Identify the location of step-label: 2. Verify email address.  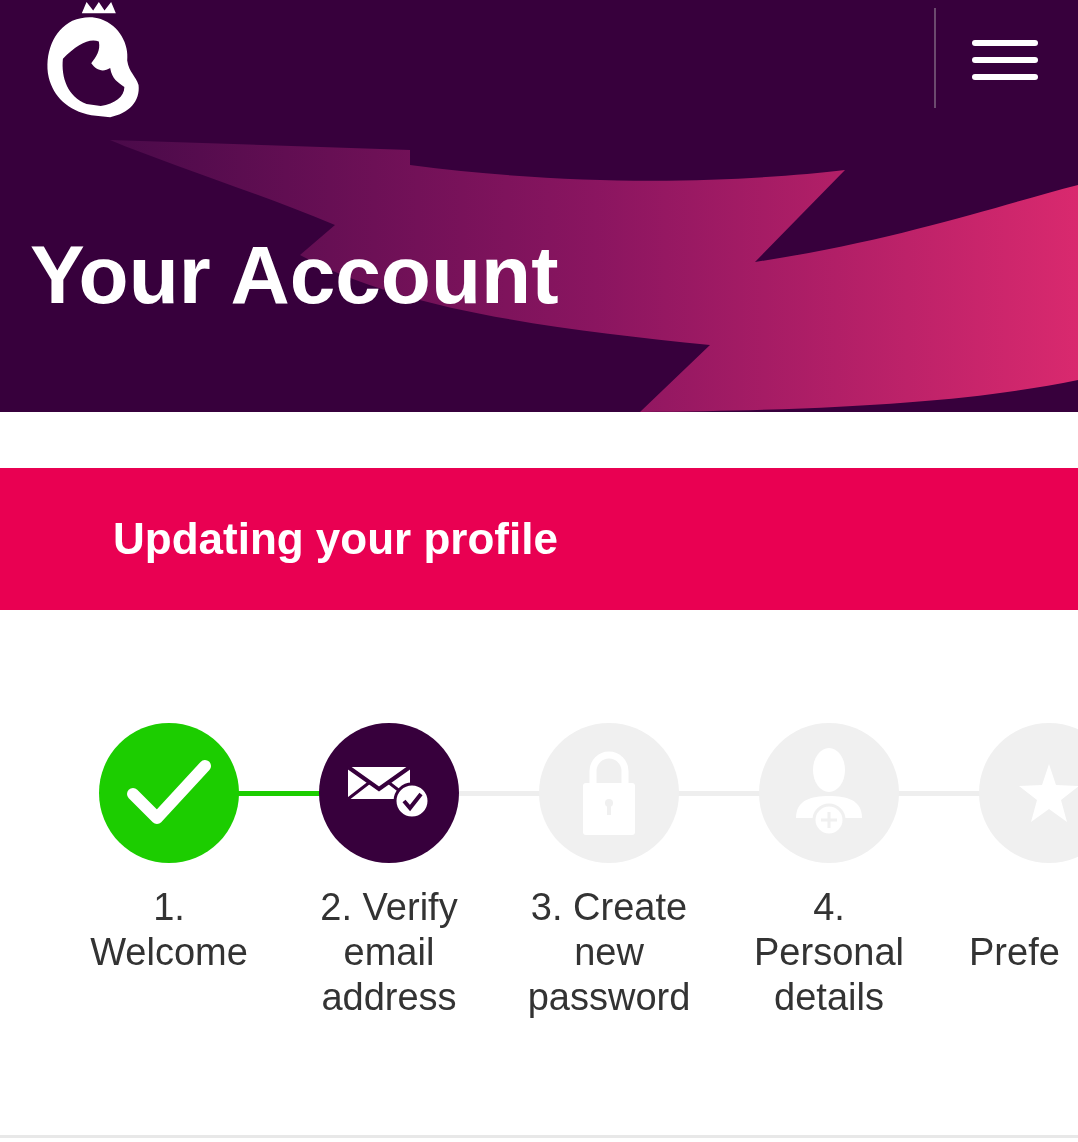
(389, 952).